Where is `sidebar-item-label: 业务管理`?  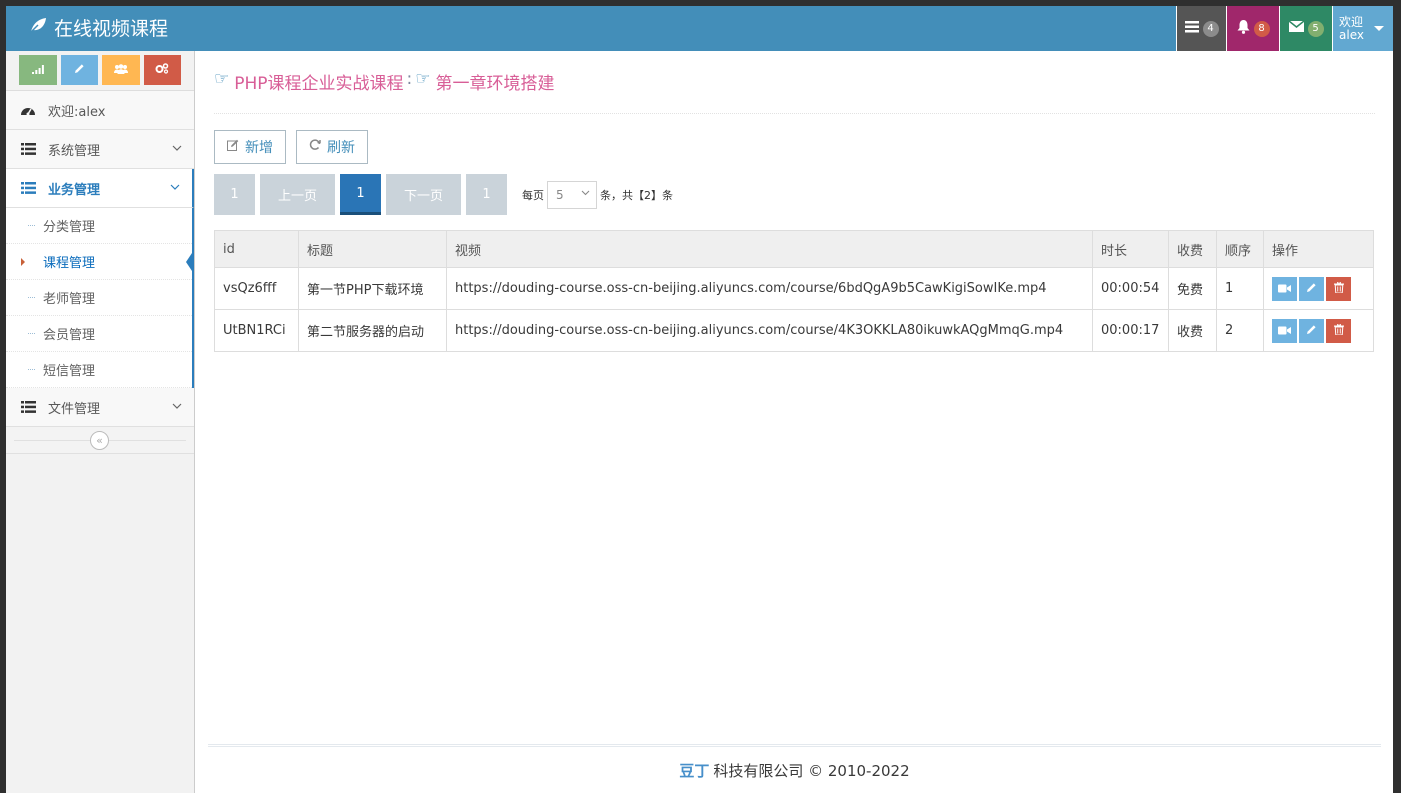 sidebar-item-label: 业务管理 is located at coordinates (74, 190).